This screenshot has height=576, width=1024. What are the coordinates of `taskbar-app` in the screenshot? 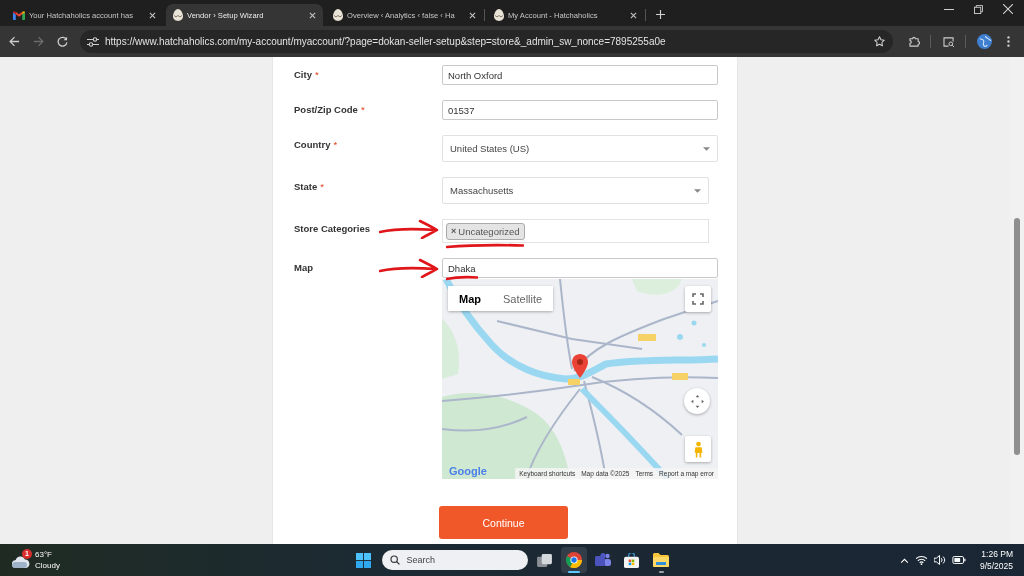 It's located at (573, 560).